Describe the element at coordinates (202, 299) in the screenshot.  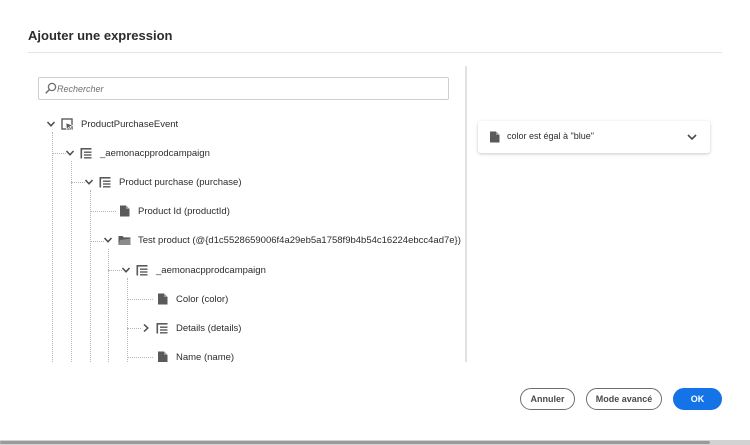
I see `tree-node-label: Color (color)` at that location.